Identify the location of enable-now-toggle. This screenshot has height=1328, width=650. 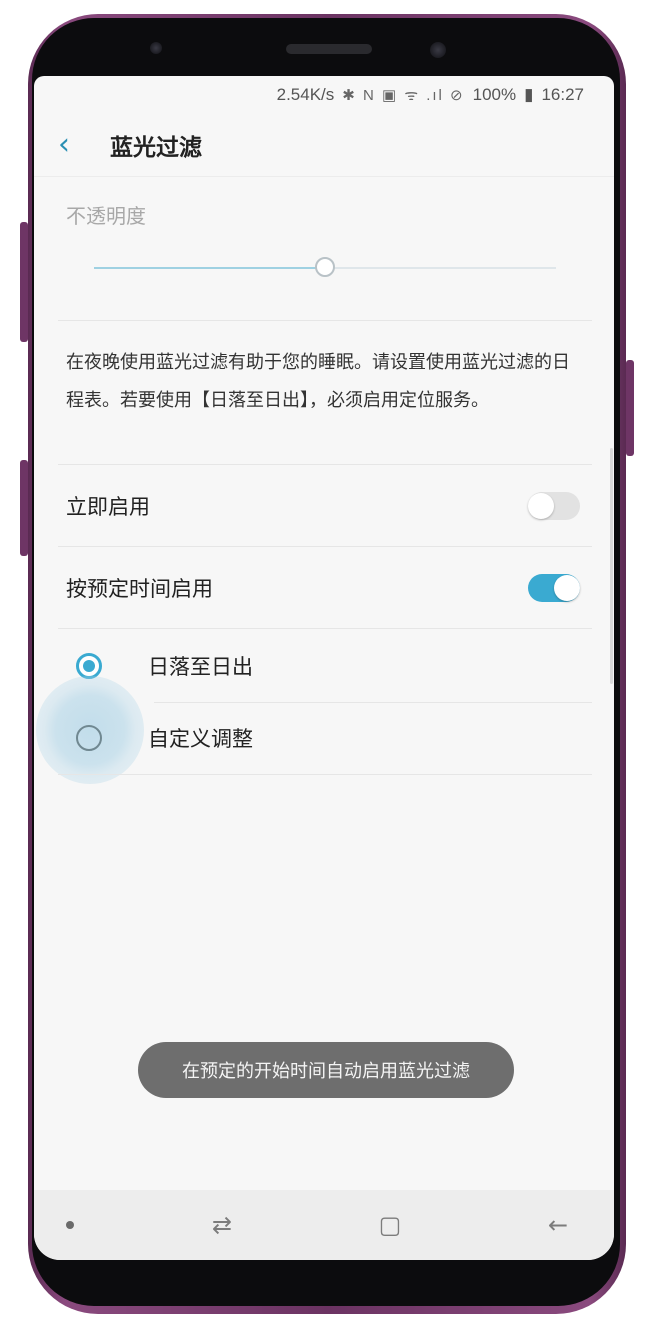
(554, 506).